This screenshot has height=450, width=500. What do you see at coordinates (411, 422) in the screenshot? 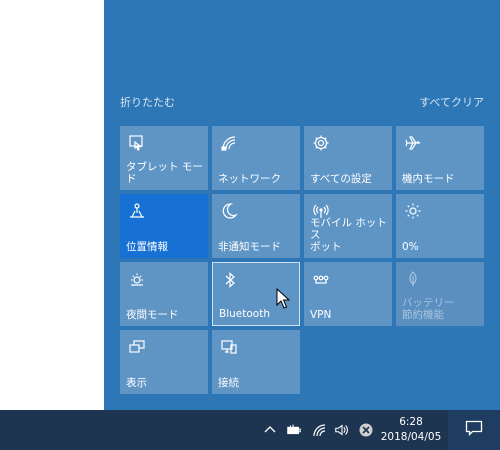
I see `clock-time: 6:28` at bounding box center [411, 422].